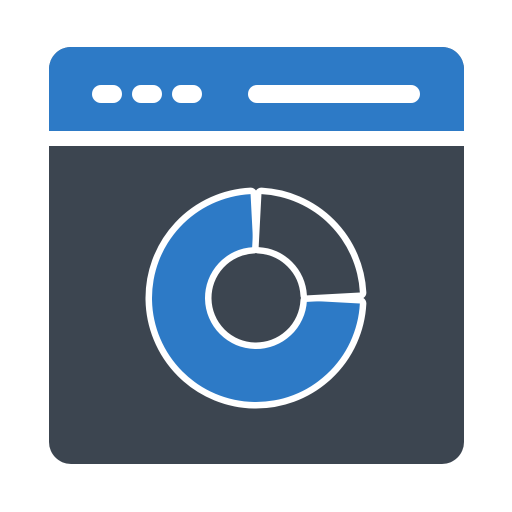 The image size is (512, 512). What do you see at coordinates (334, 94) in the screenshot?
I see `address-bar-line` at bounding box center [334, 94].